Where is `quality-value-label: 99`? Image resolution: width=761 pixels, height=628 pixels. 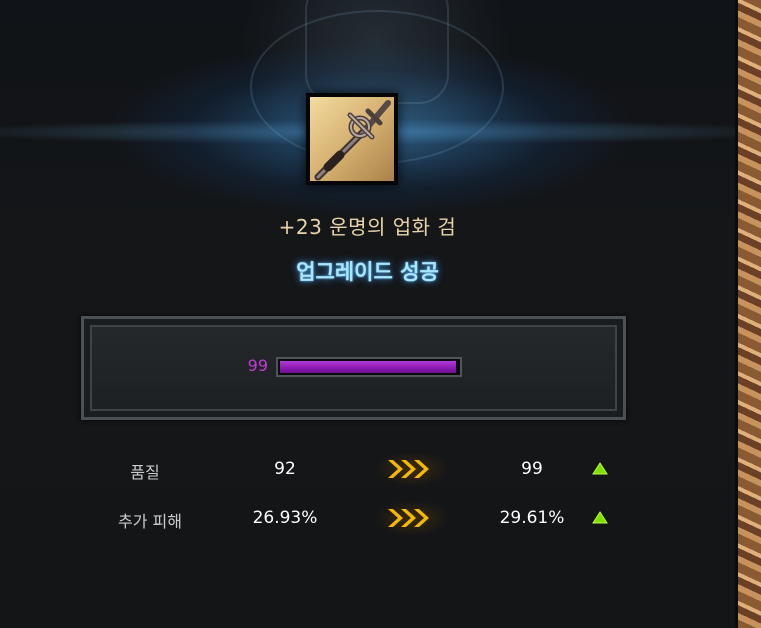 quality-value-label: 99 is located at coordinates (257, 365).